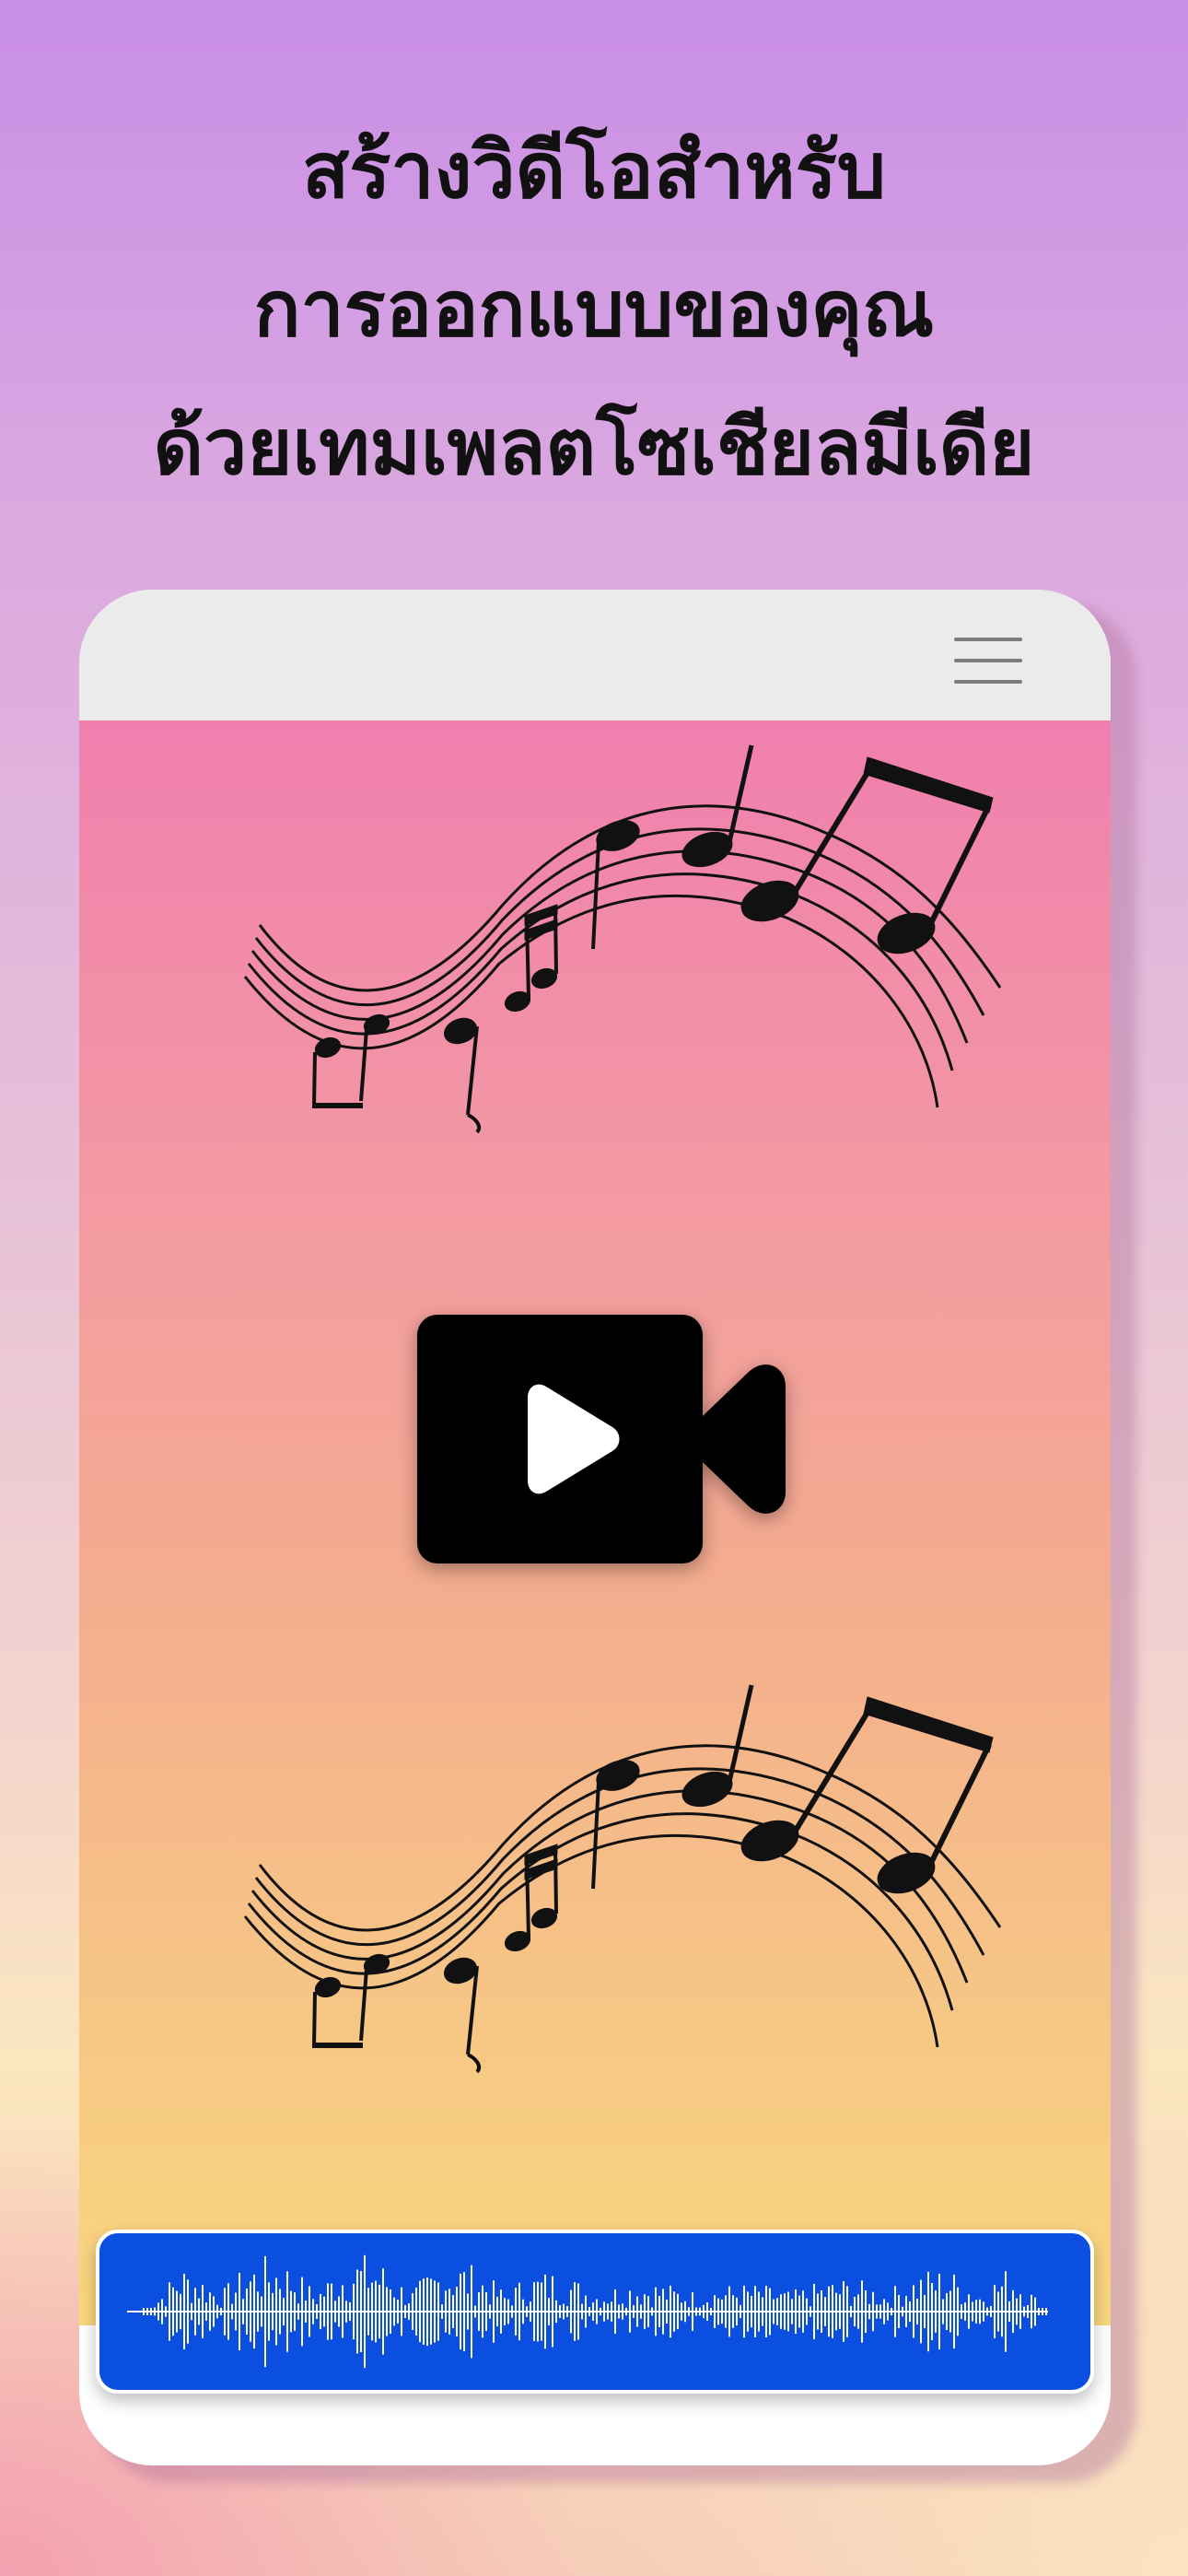 Image resolution: width=1188 pixels, height=2576 pixels. Describe the element at coordinates (595, 655) in the screenshot. I see `phone-header` at that location.